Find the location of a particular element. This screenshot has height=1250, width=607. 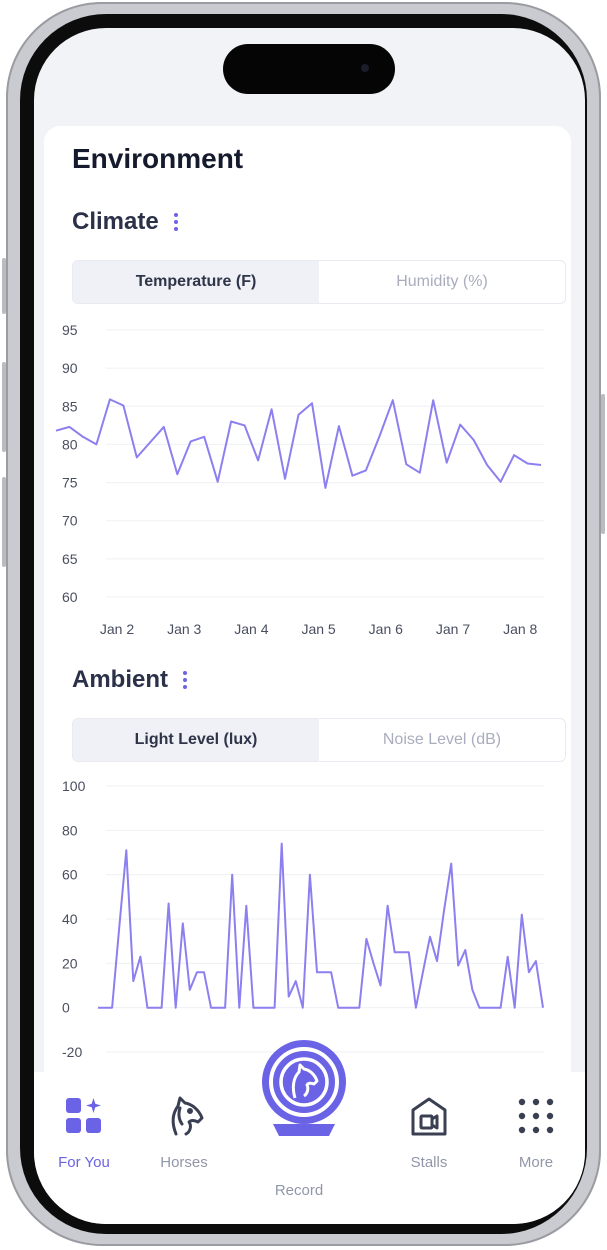

ambient-kebab-menu-icon is located at coordinates (185, 680).